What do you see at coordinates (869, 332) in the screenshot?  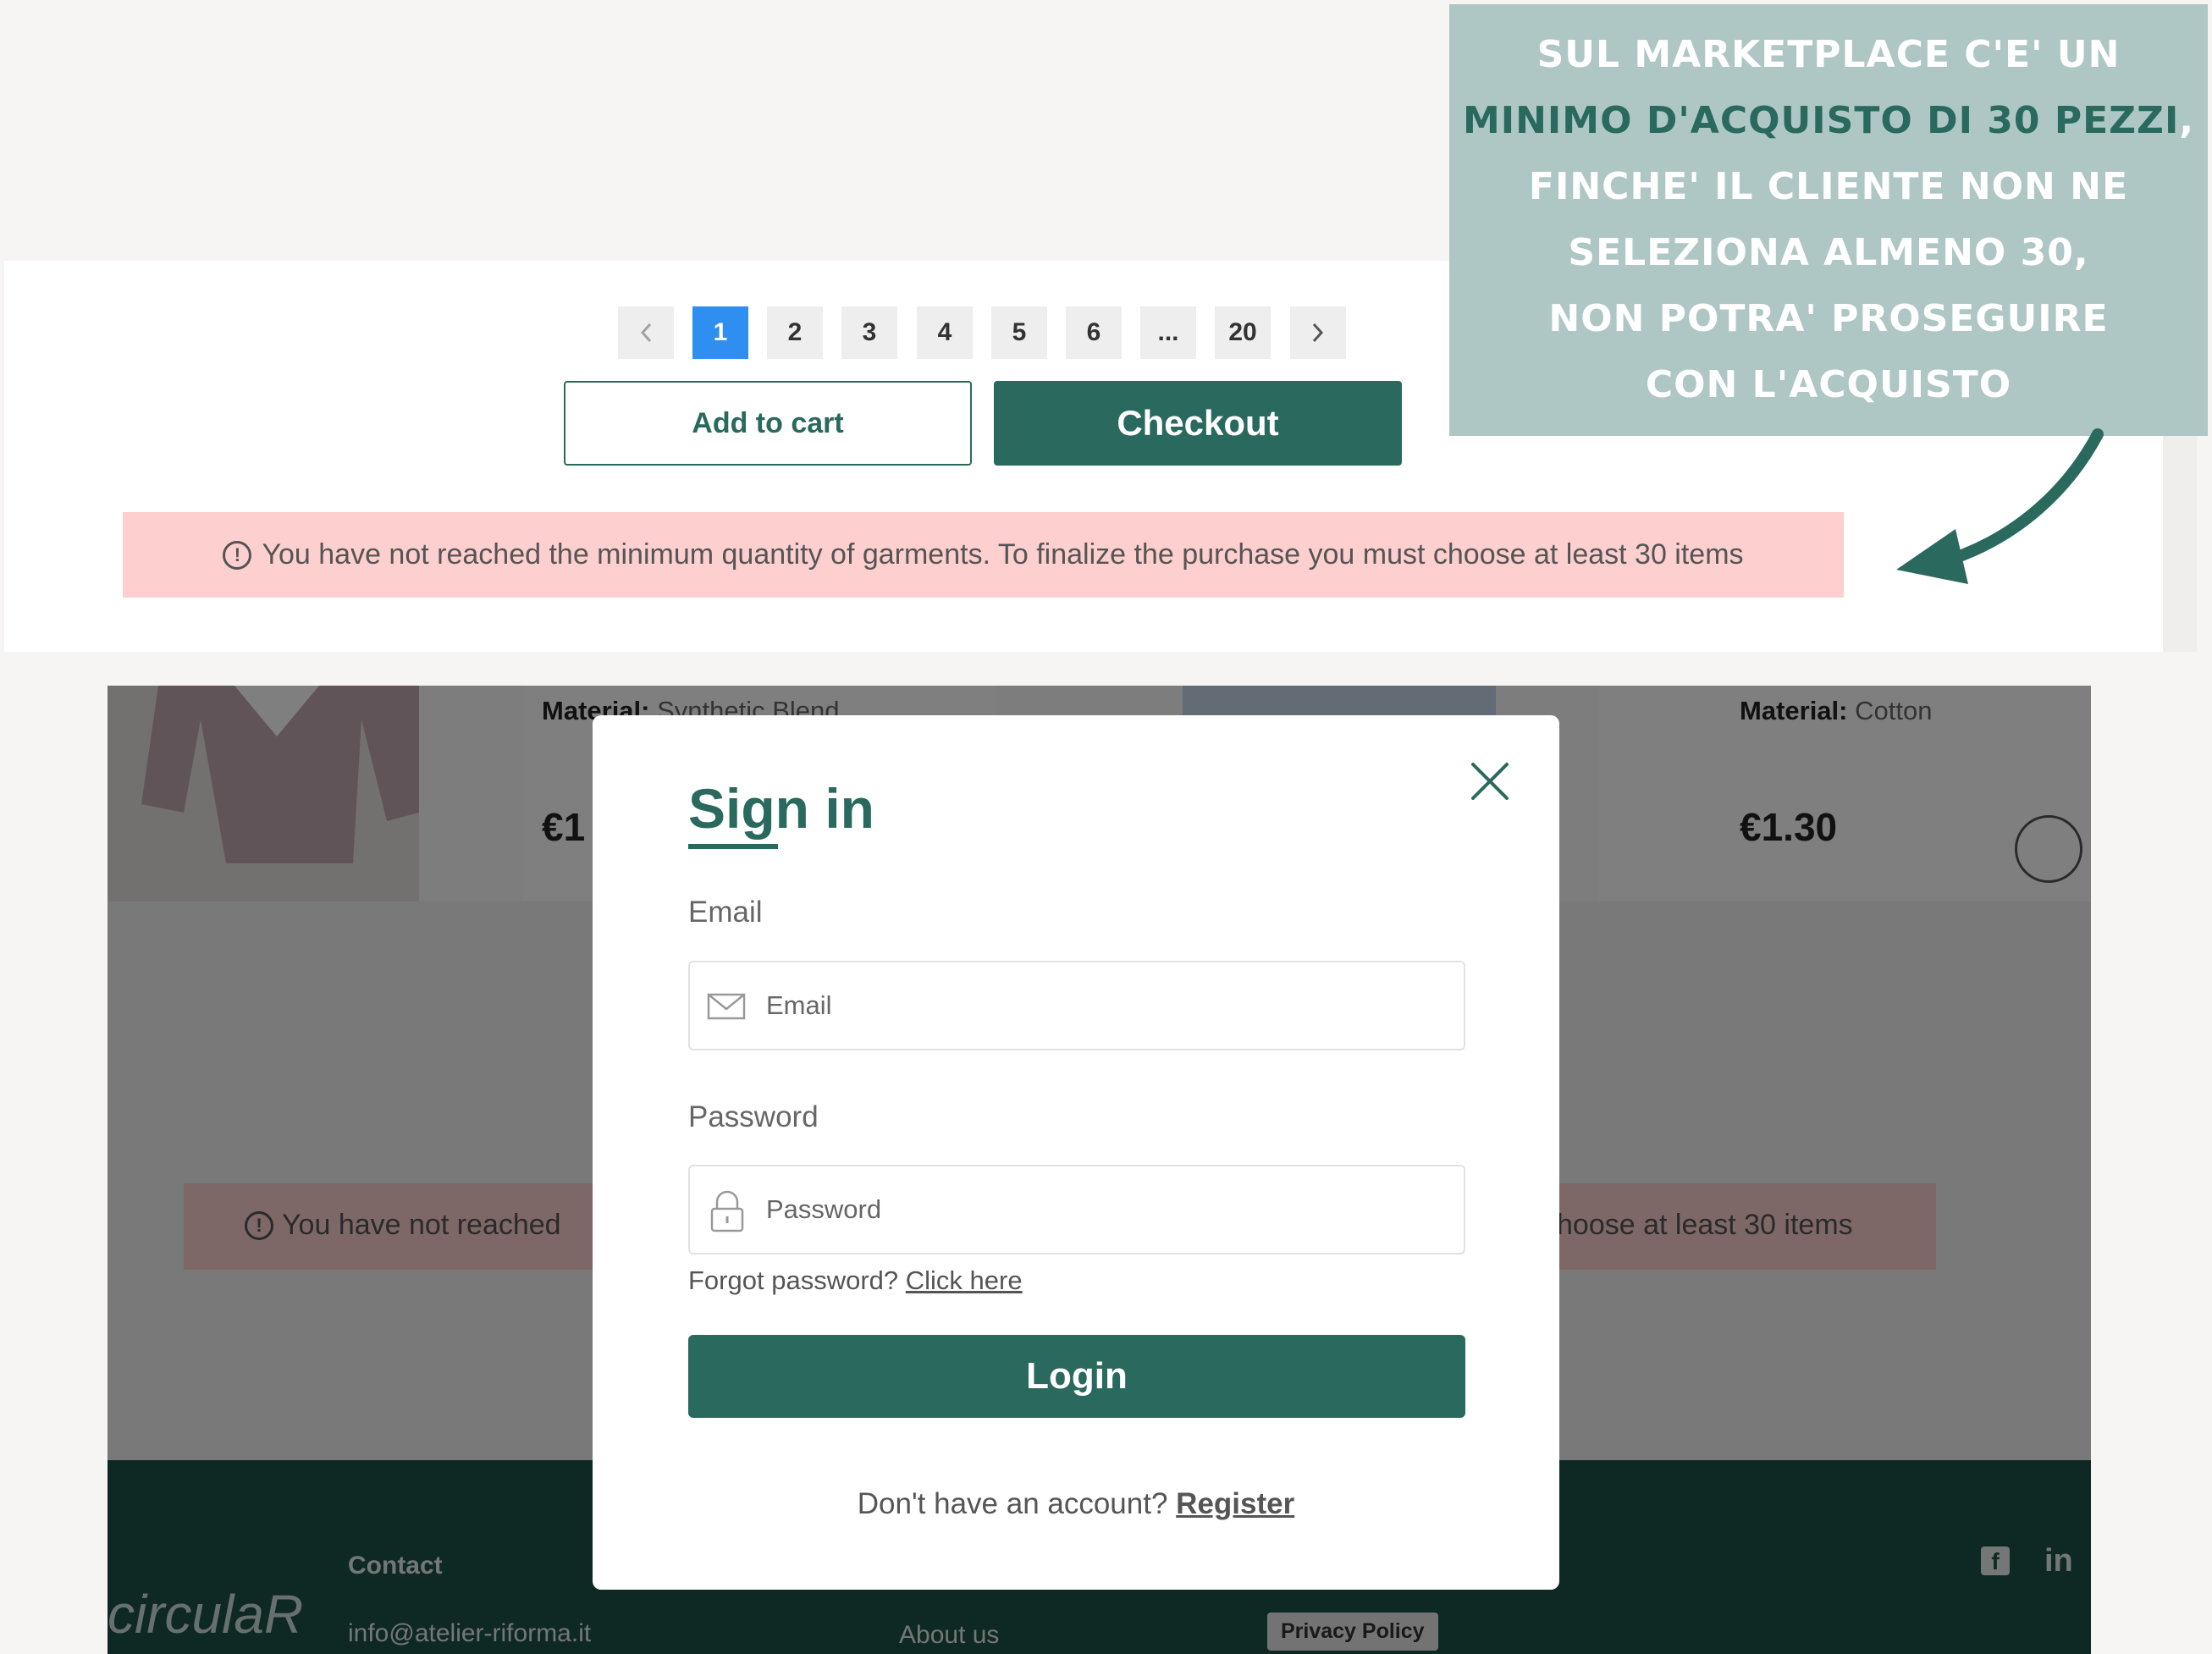 I see `pagination-page-3: 3` at bounding box center [869, 332].